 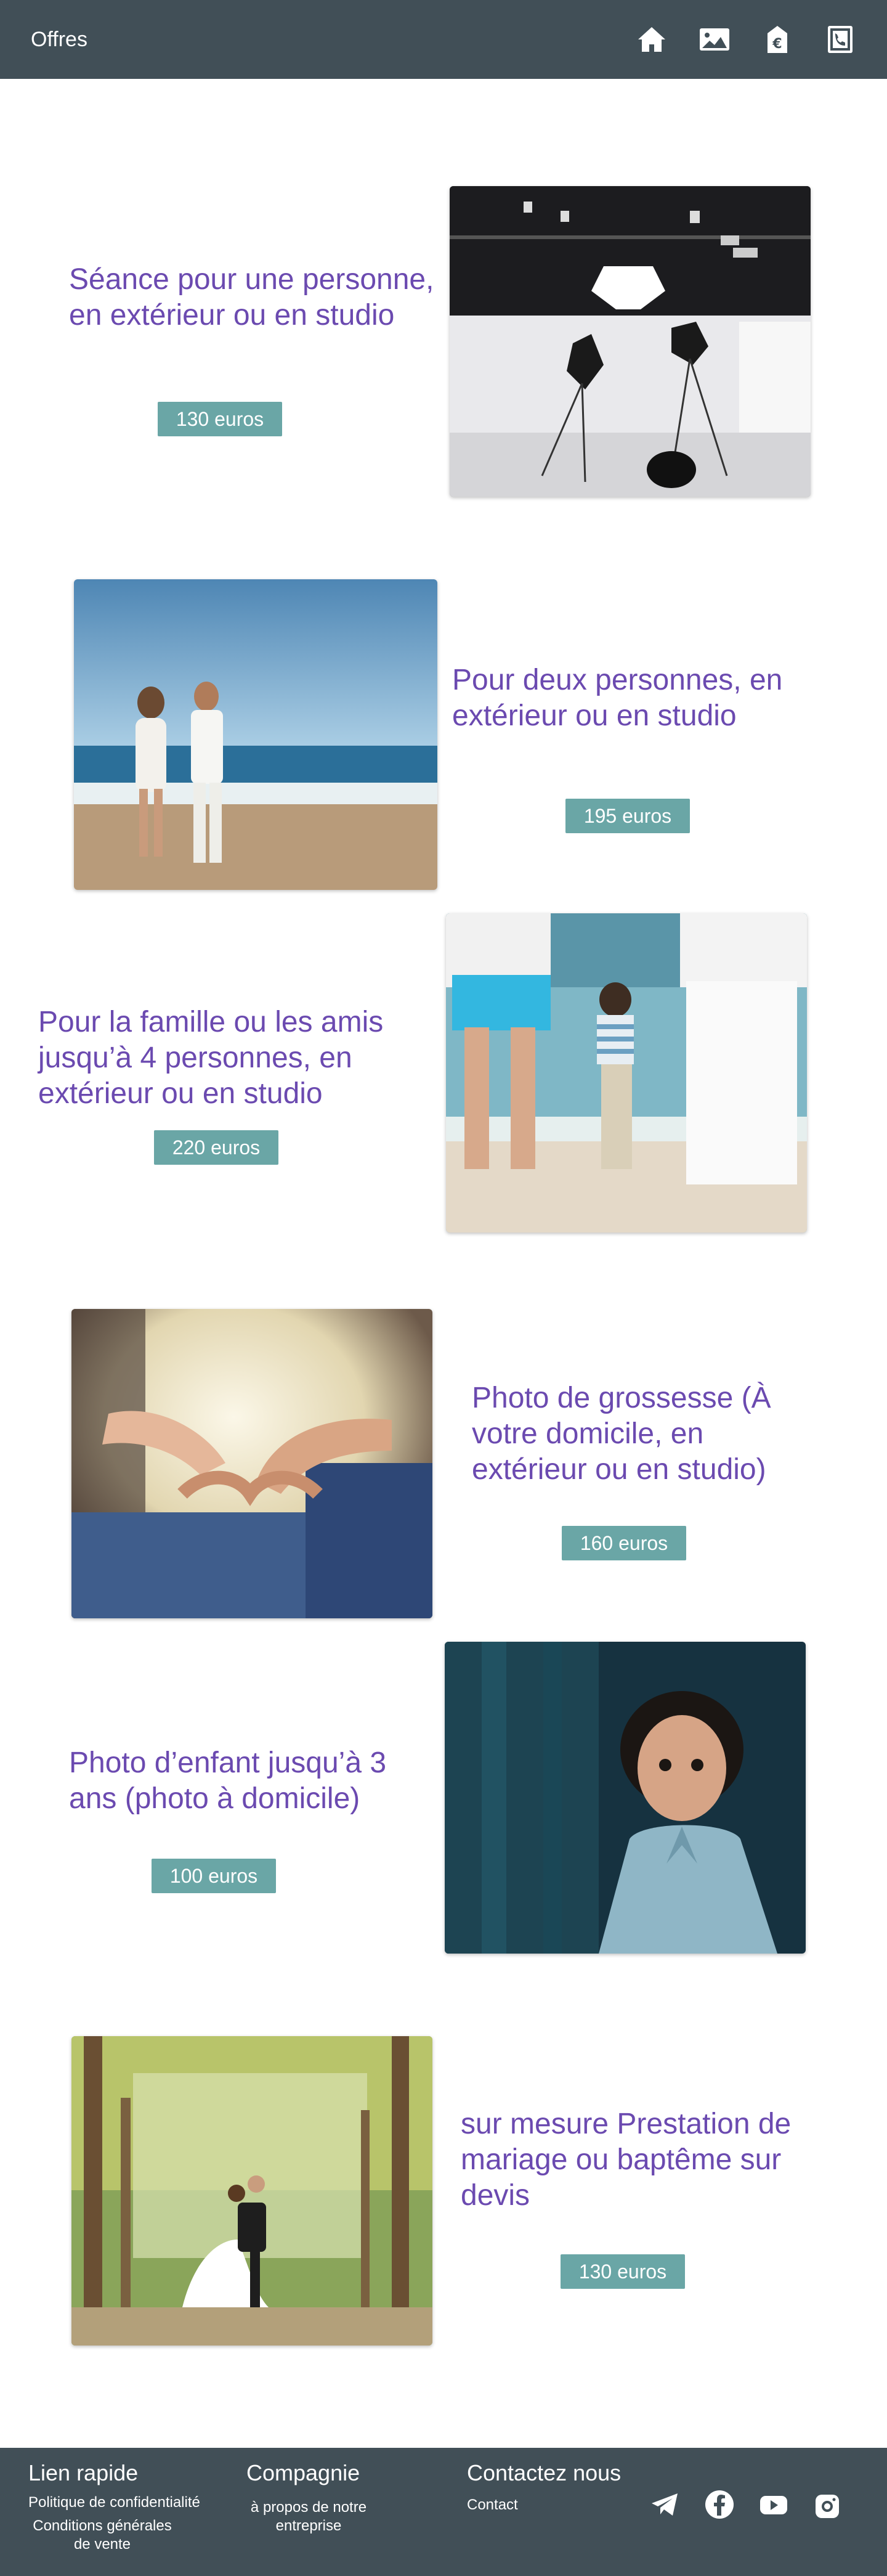 I want to click on header-nav: €, so click(x=746, y=39).